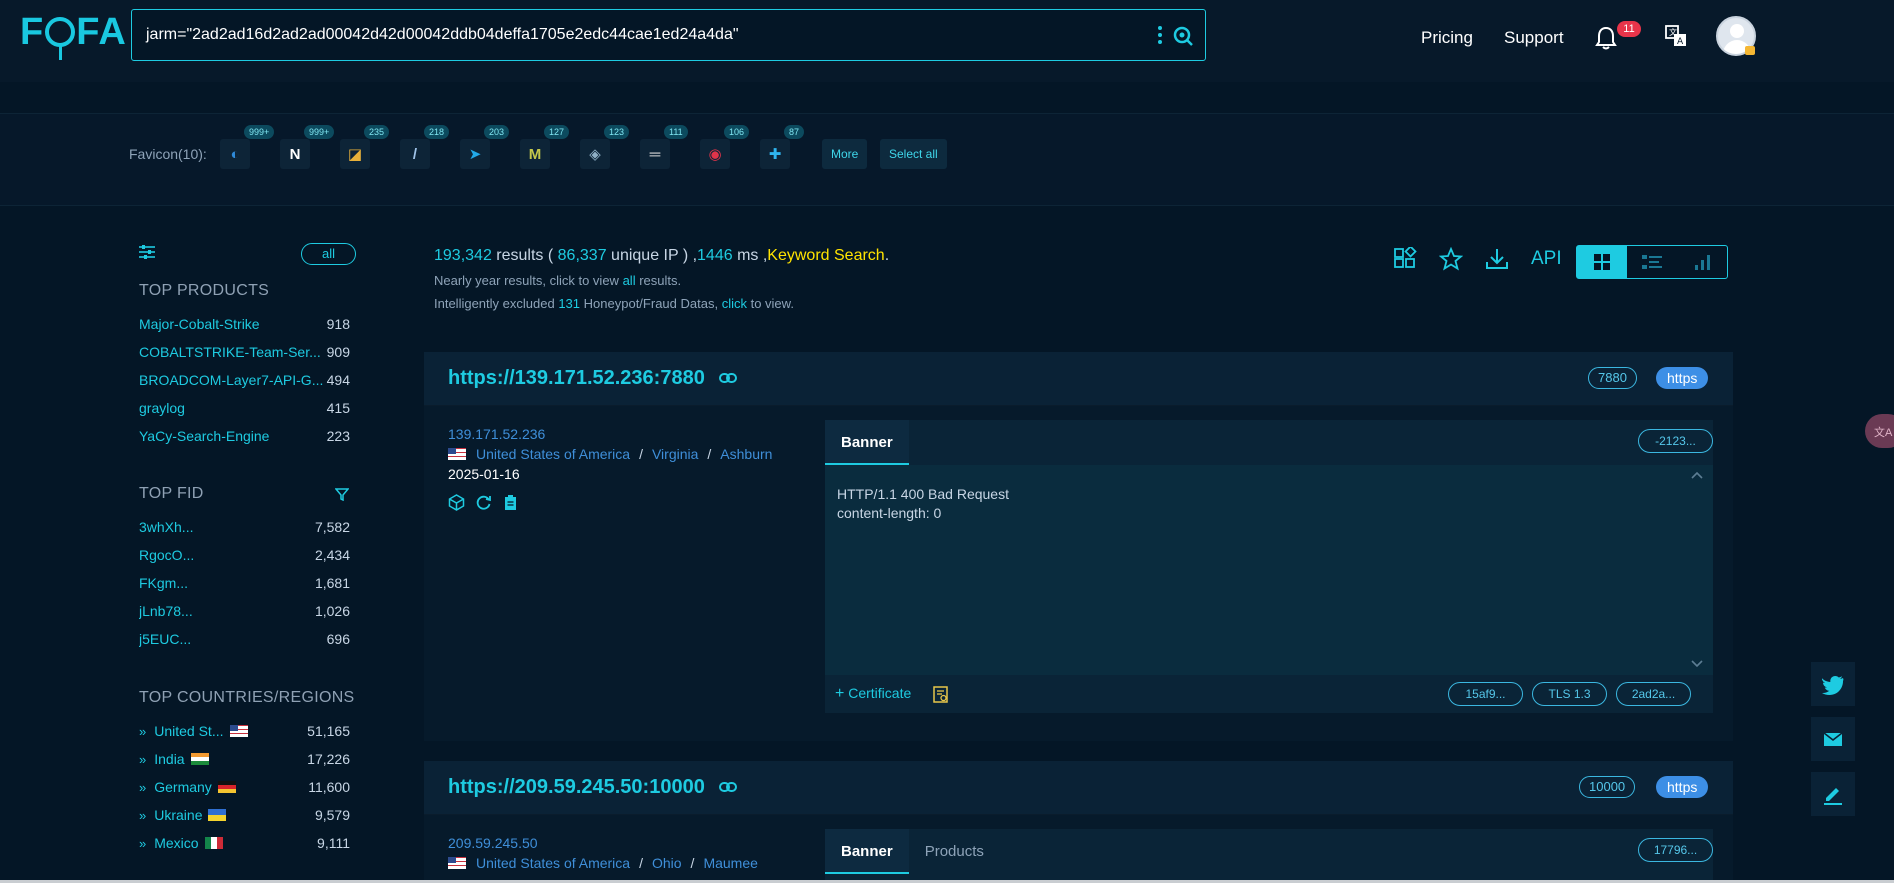  What do you see at coordinates (244, 759) in the screenshot?
I see `sidebar-row: » India 17,226` at bounding box center [244, 759].